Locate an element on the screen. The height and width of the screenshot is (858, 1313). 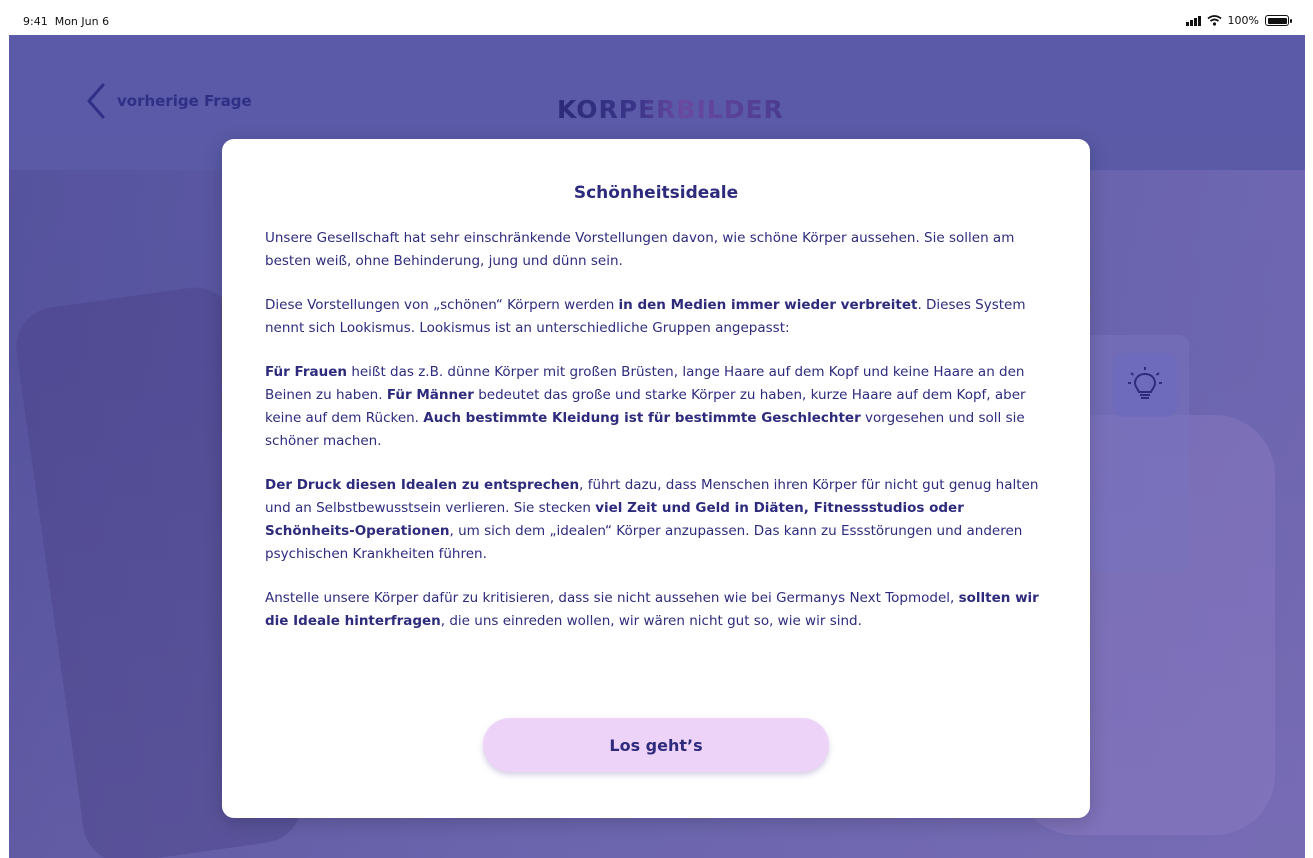
back-button: vorherige Frage is located at coordinates (169, 101).